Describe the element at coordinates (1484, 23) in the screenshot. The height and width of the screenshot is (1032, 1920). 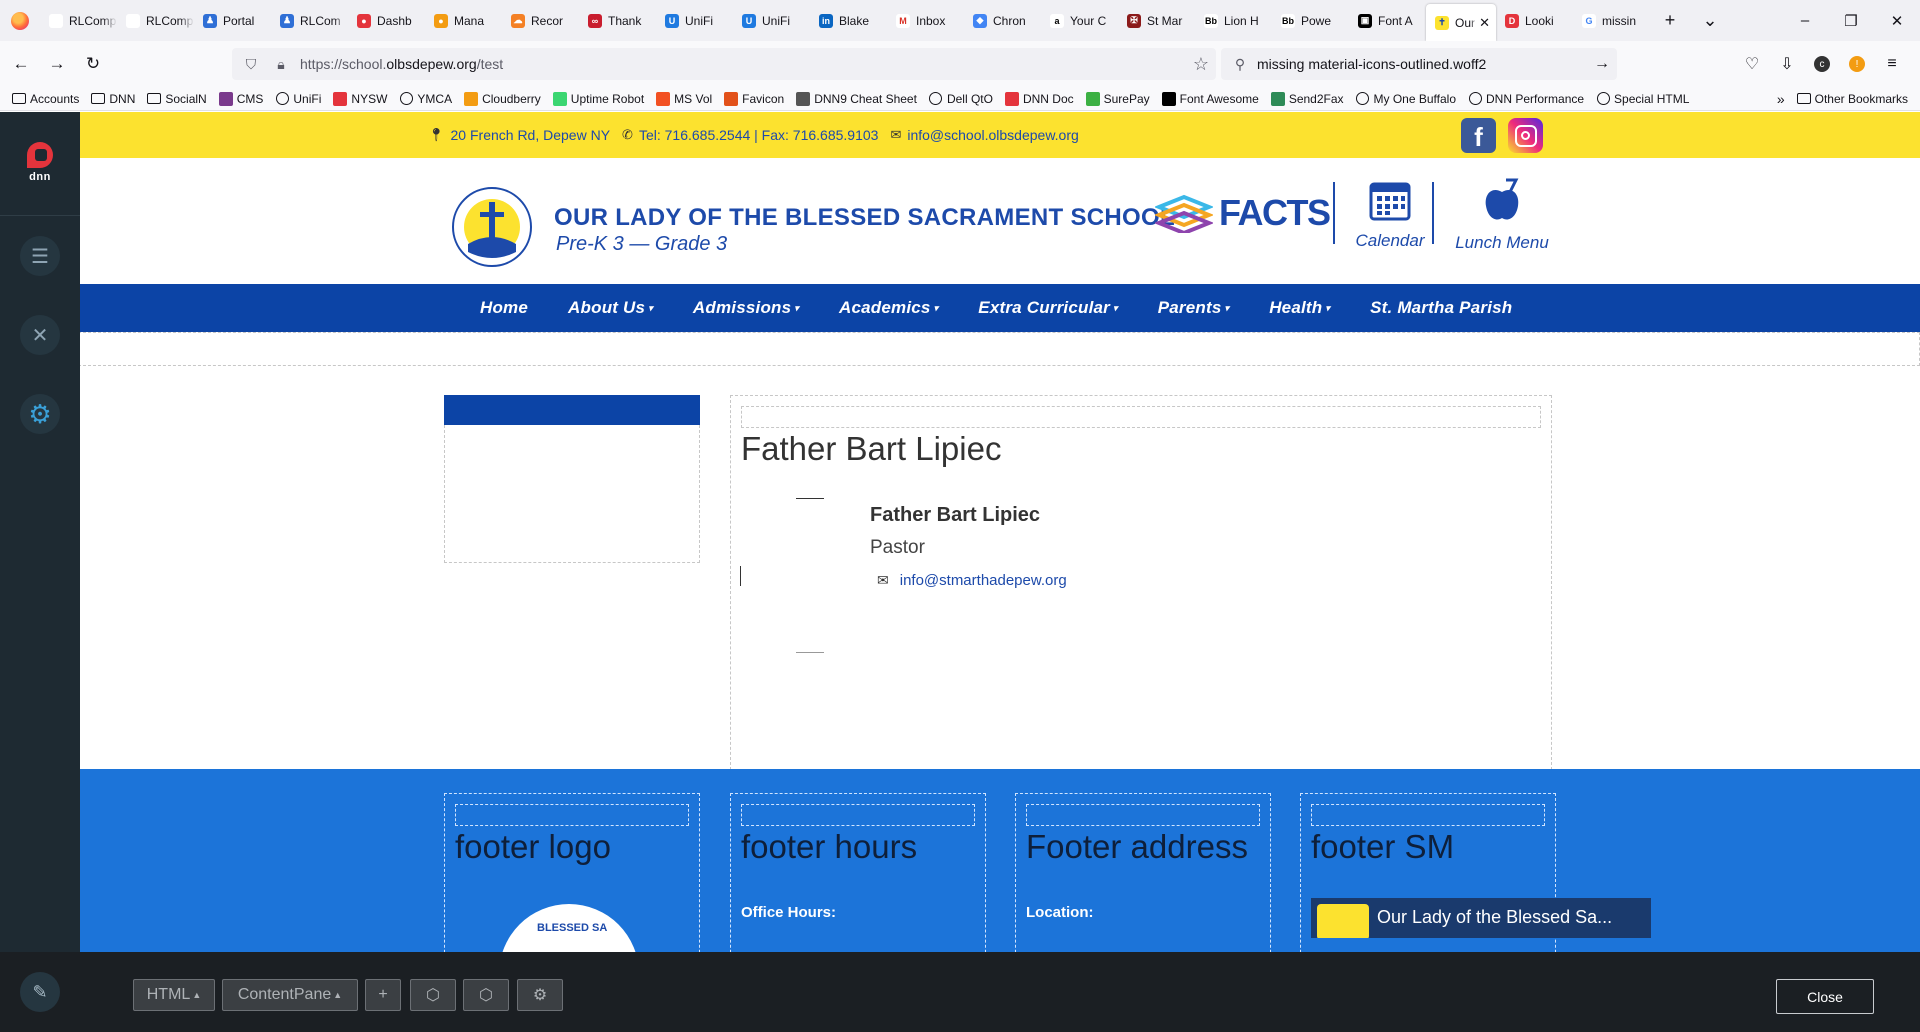
I see `tab-close-icon: ✕` at that location.